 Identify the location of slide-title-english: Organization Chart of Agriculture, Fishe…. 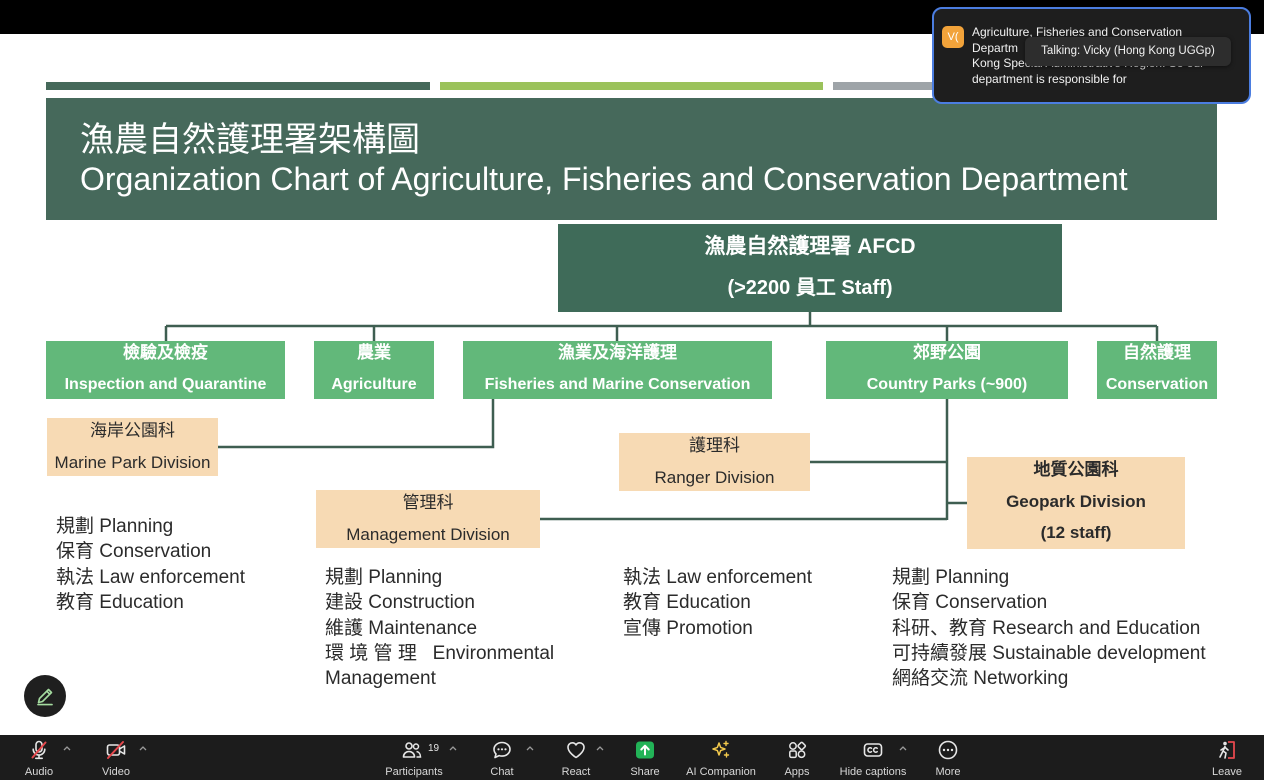
(604, 179).